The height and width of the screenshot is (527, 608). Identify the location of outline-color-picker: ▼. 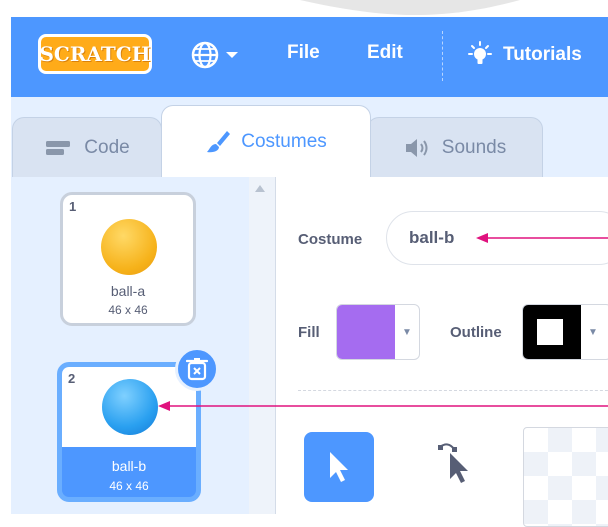
(565, 332).